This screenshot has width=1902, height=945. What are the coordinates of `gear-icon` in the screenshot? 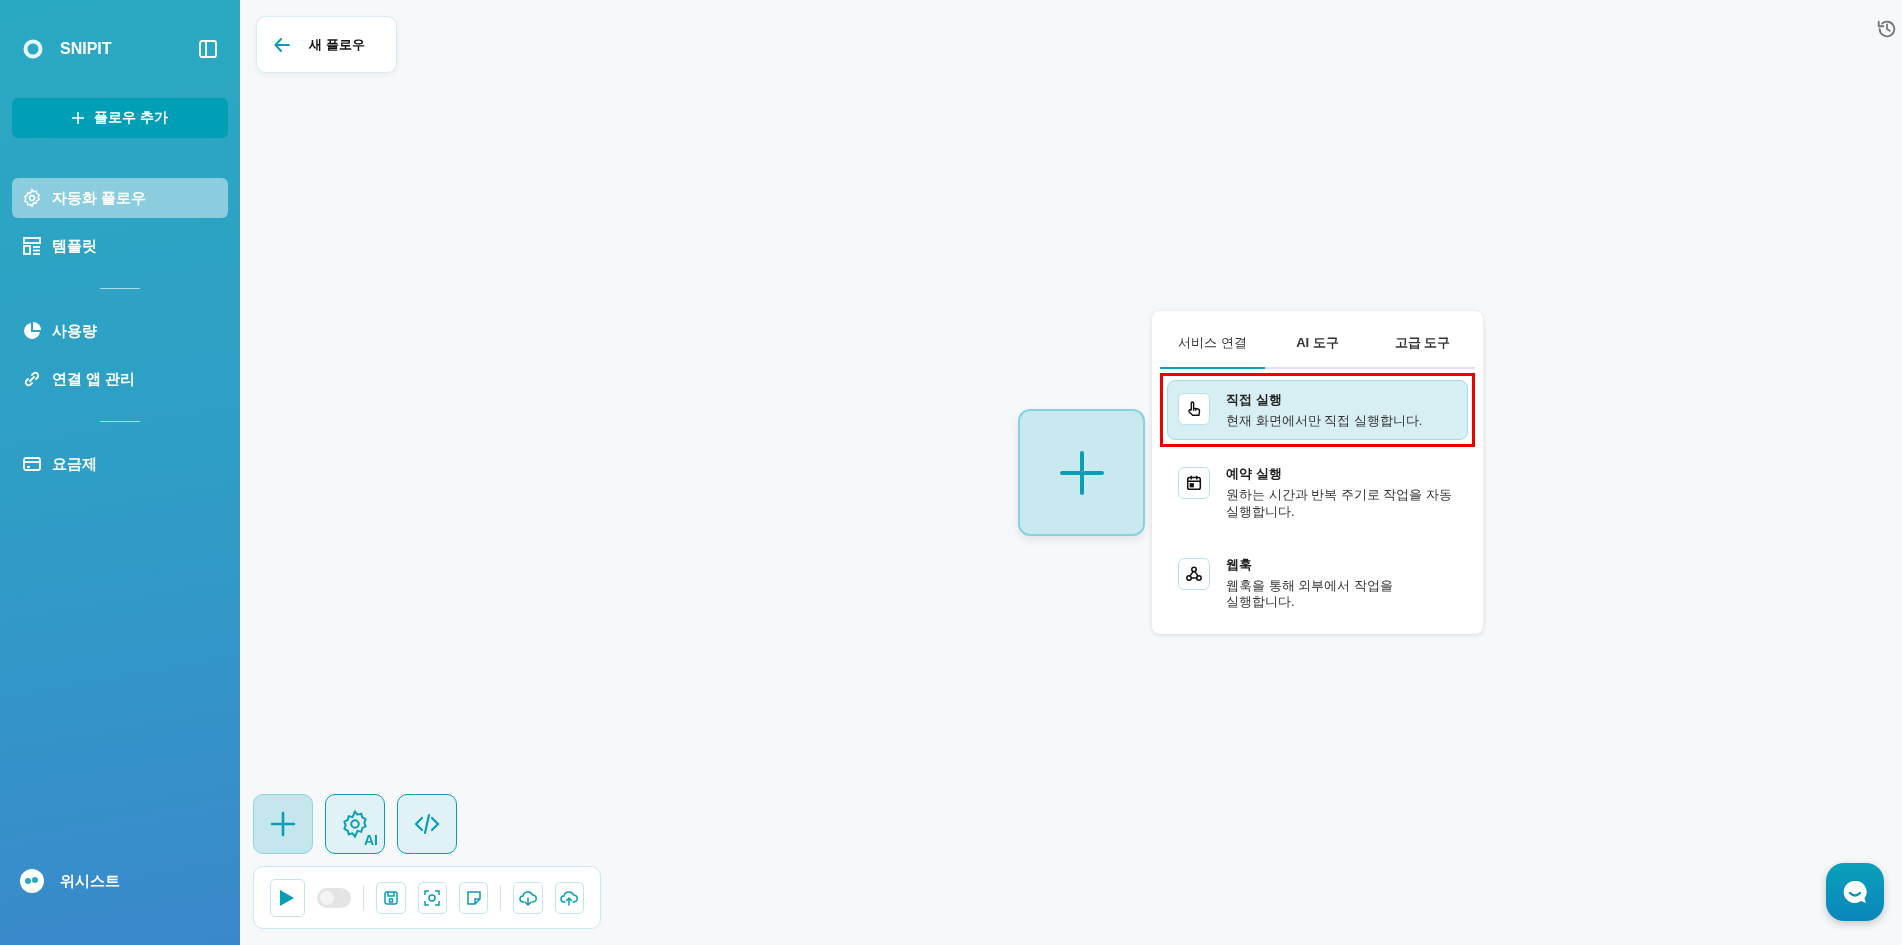 It's located at (32, 198).